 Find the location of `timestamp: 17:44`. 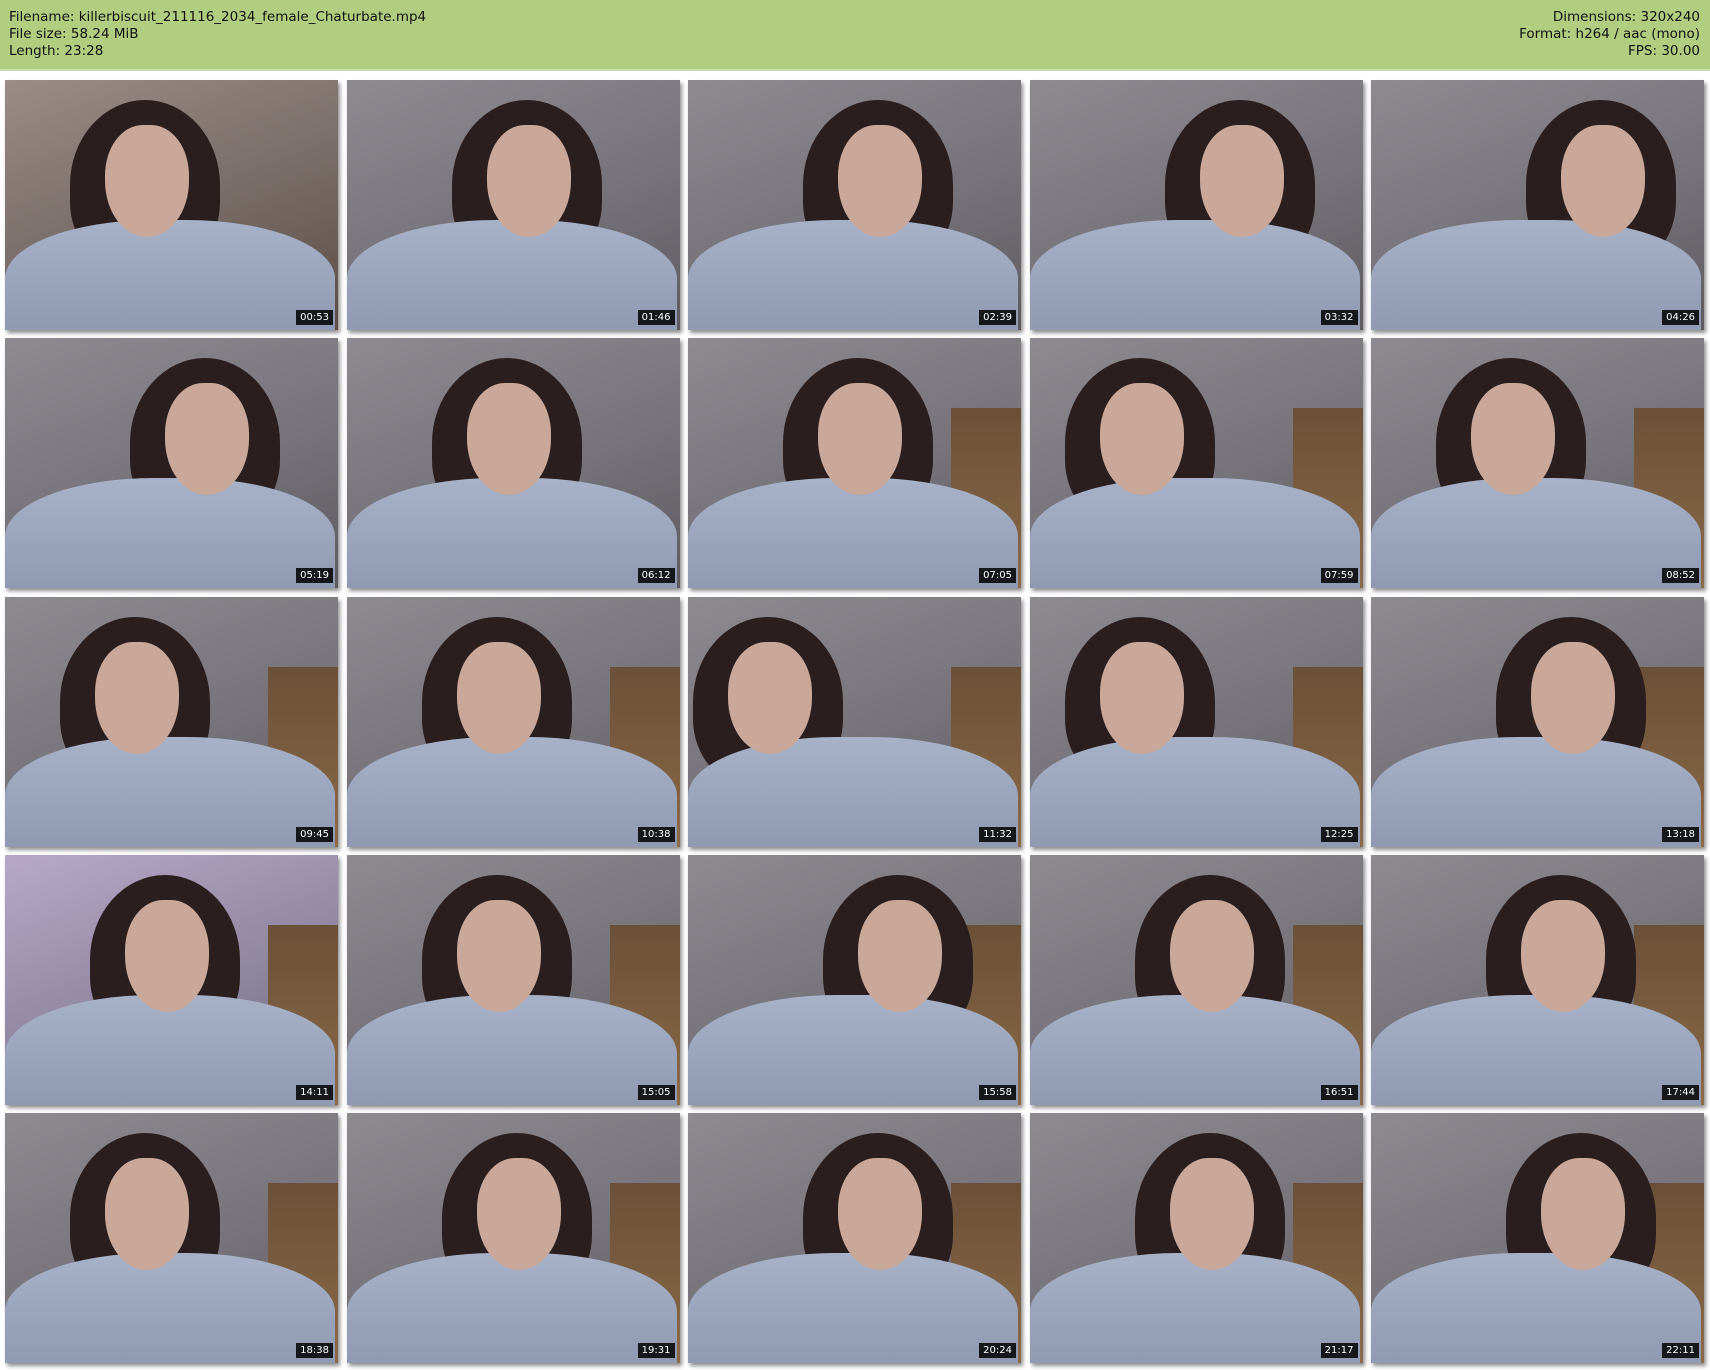

timestamp: 17:44 is located at coordinates (1680, 1092).